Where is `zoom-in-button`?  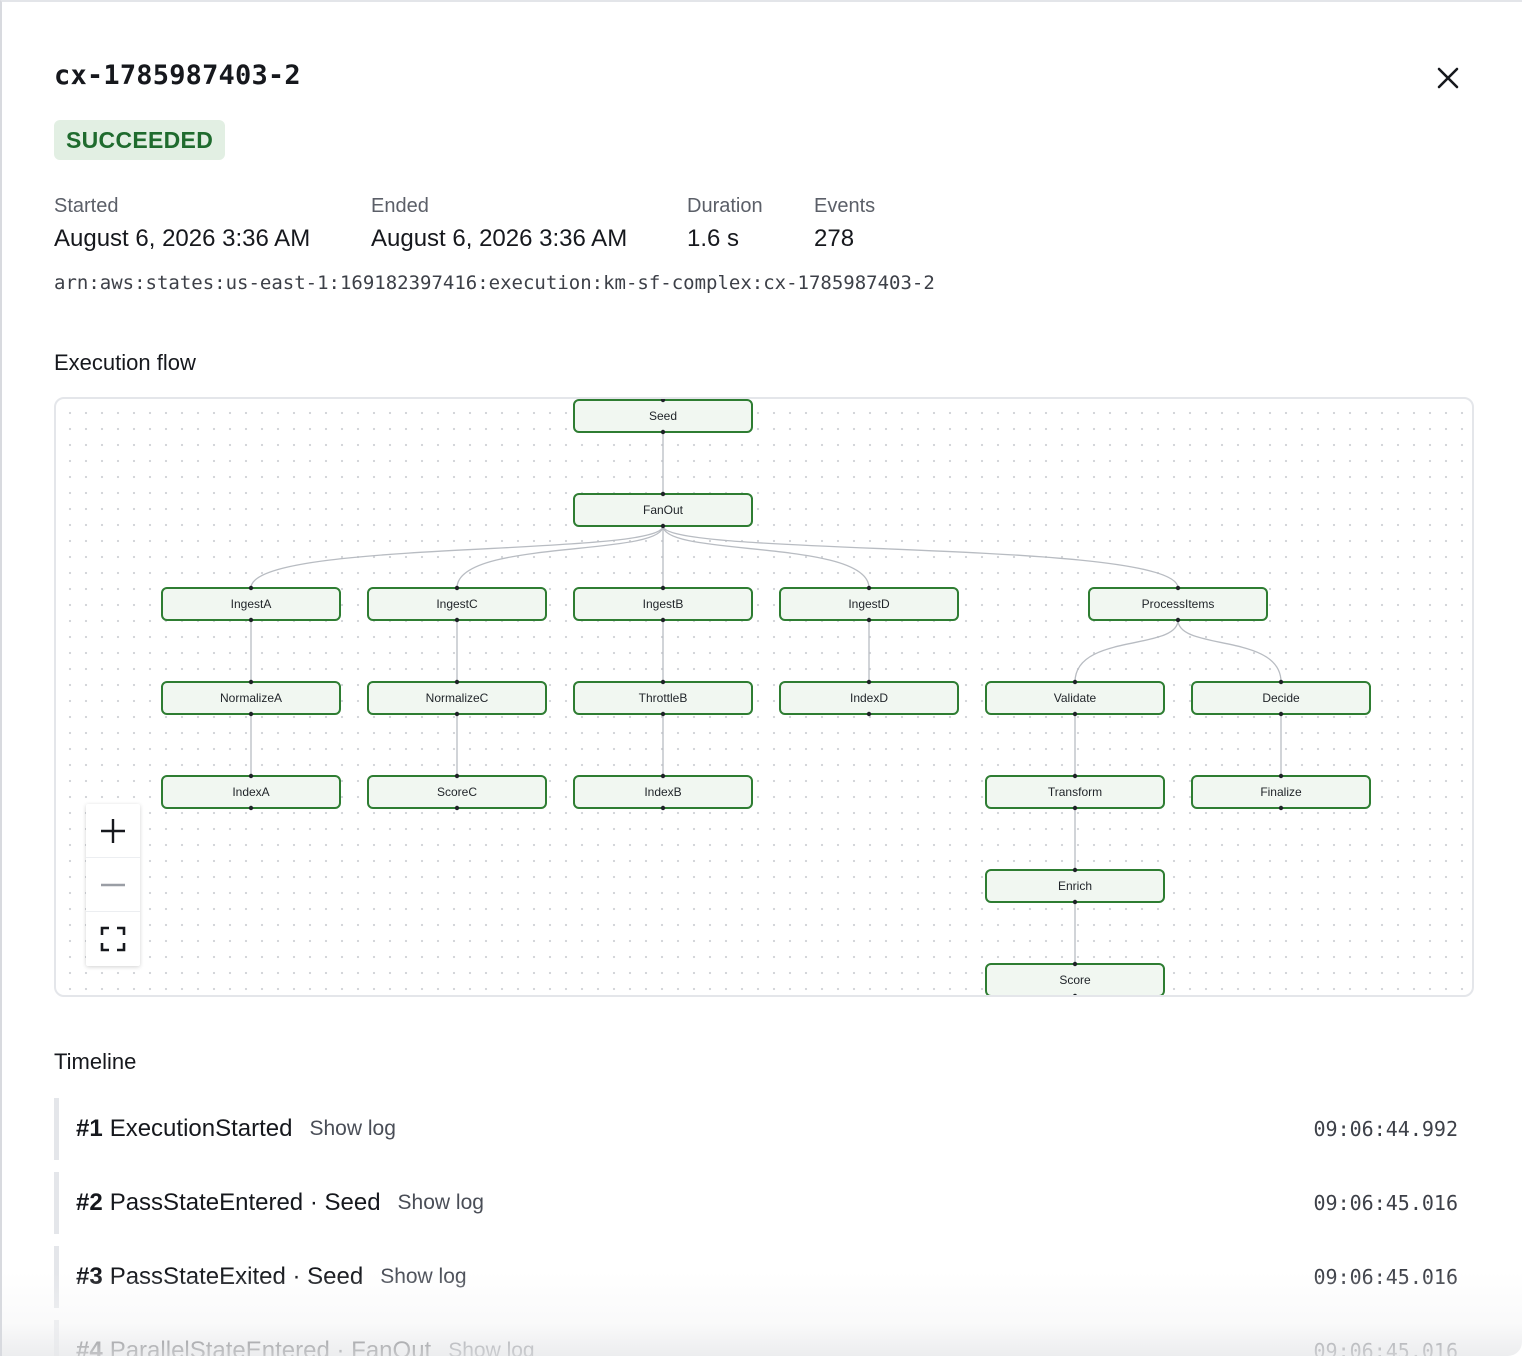
zoom-in-button is located at coordinates (113, 831).